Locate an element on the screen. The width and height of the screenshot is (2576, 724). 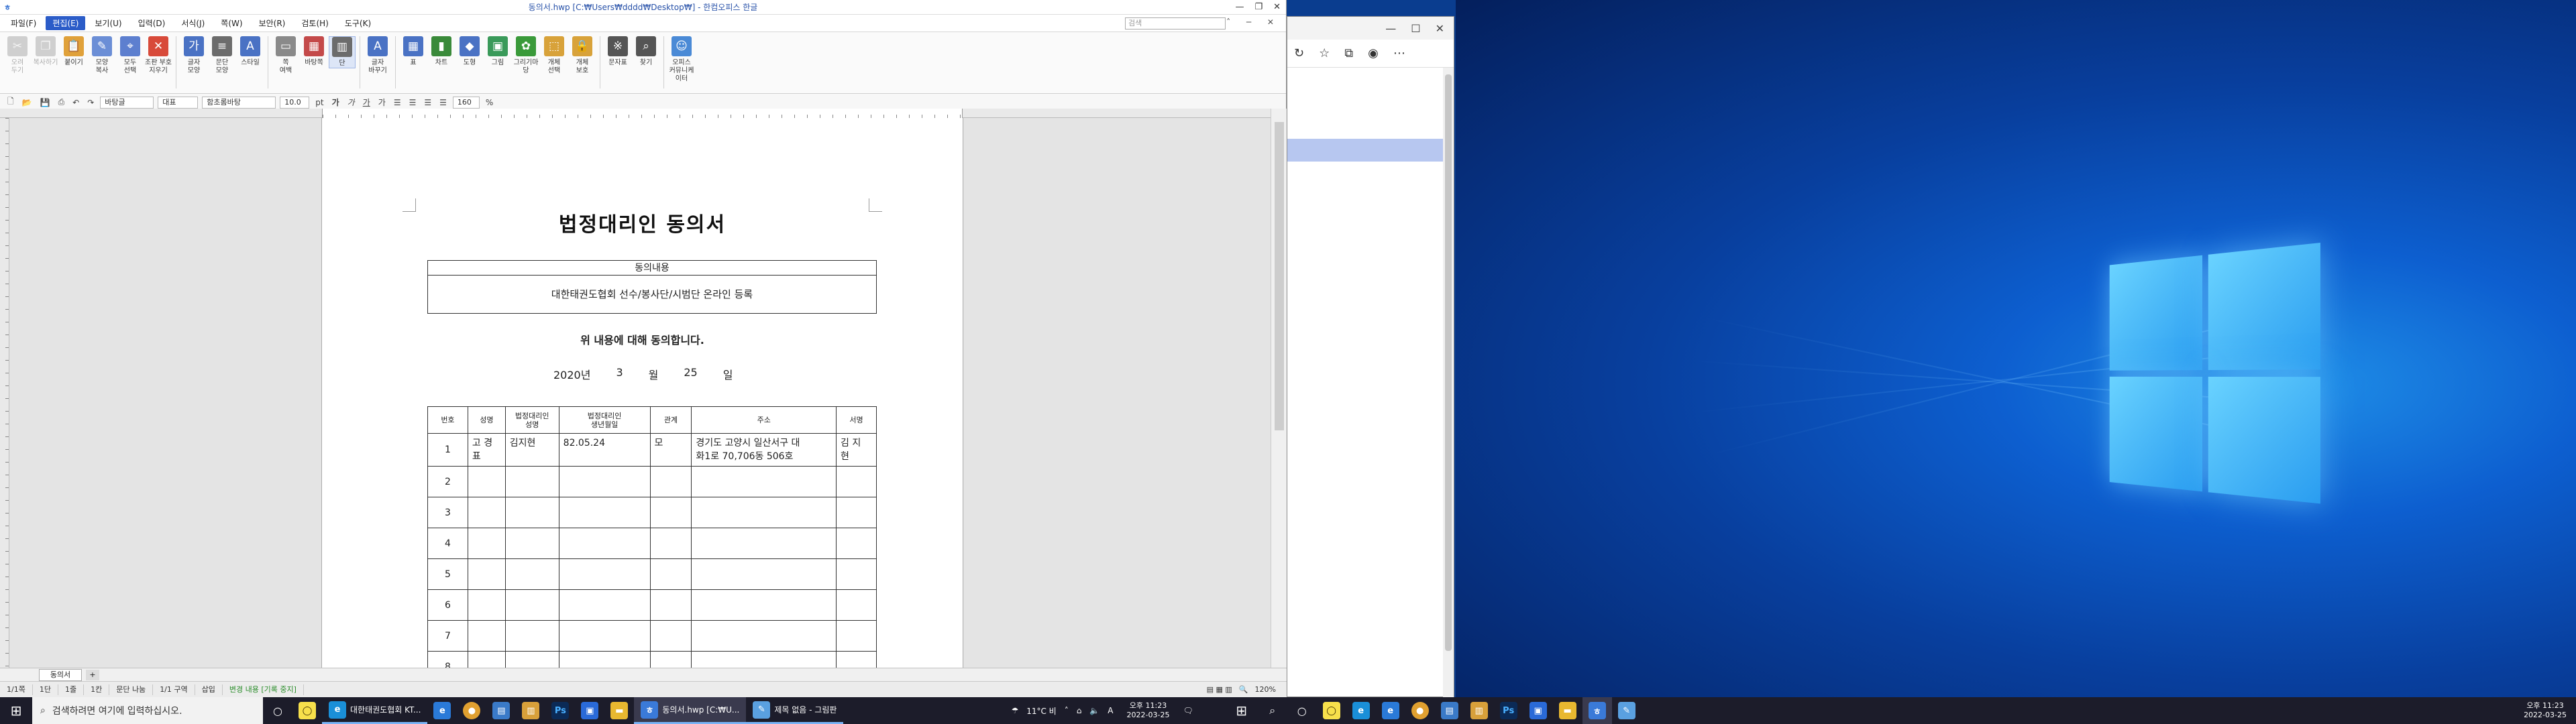
align-center-icon: ☰ is located at coordinates (413, 102).